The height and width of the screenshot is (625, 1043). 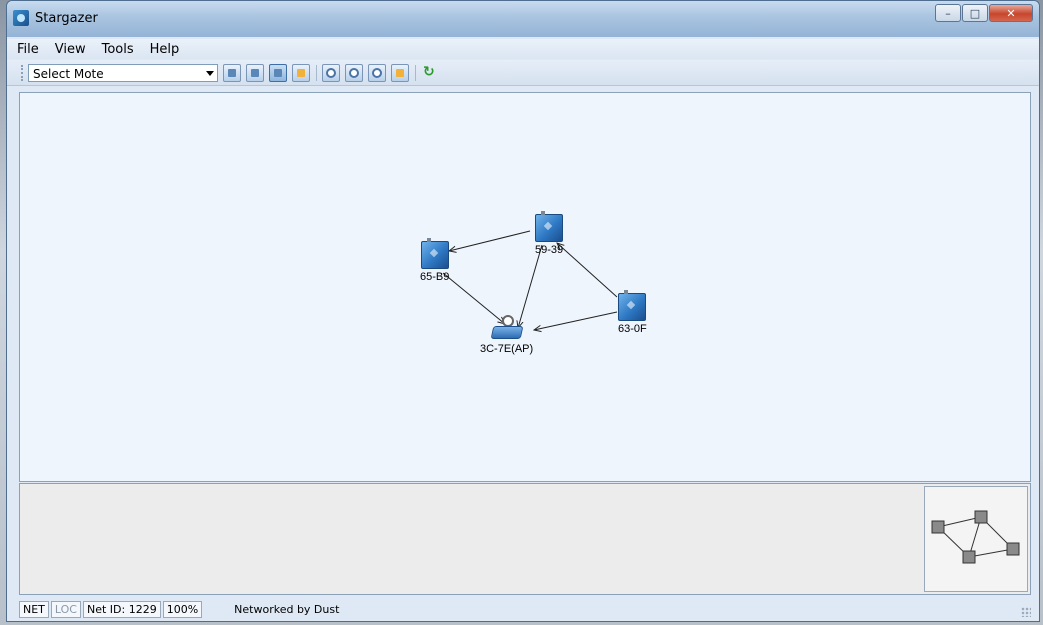 What do you see at coordinates (165, 49) in the screenshot?
I see `menu-help: Help` at bounding box center [165, 49].